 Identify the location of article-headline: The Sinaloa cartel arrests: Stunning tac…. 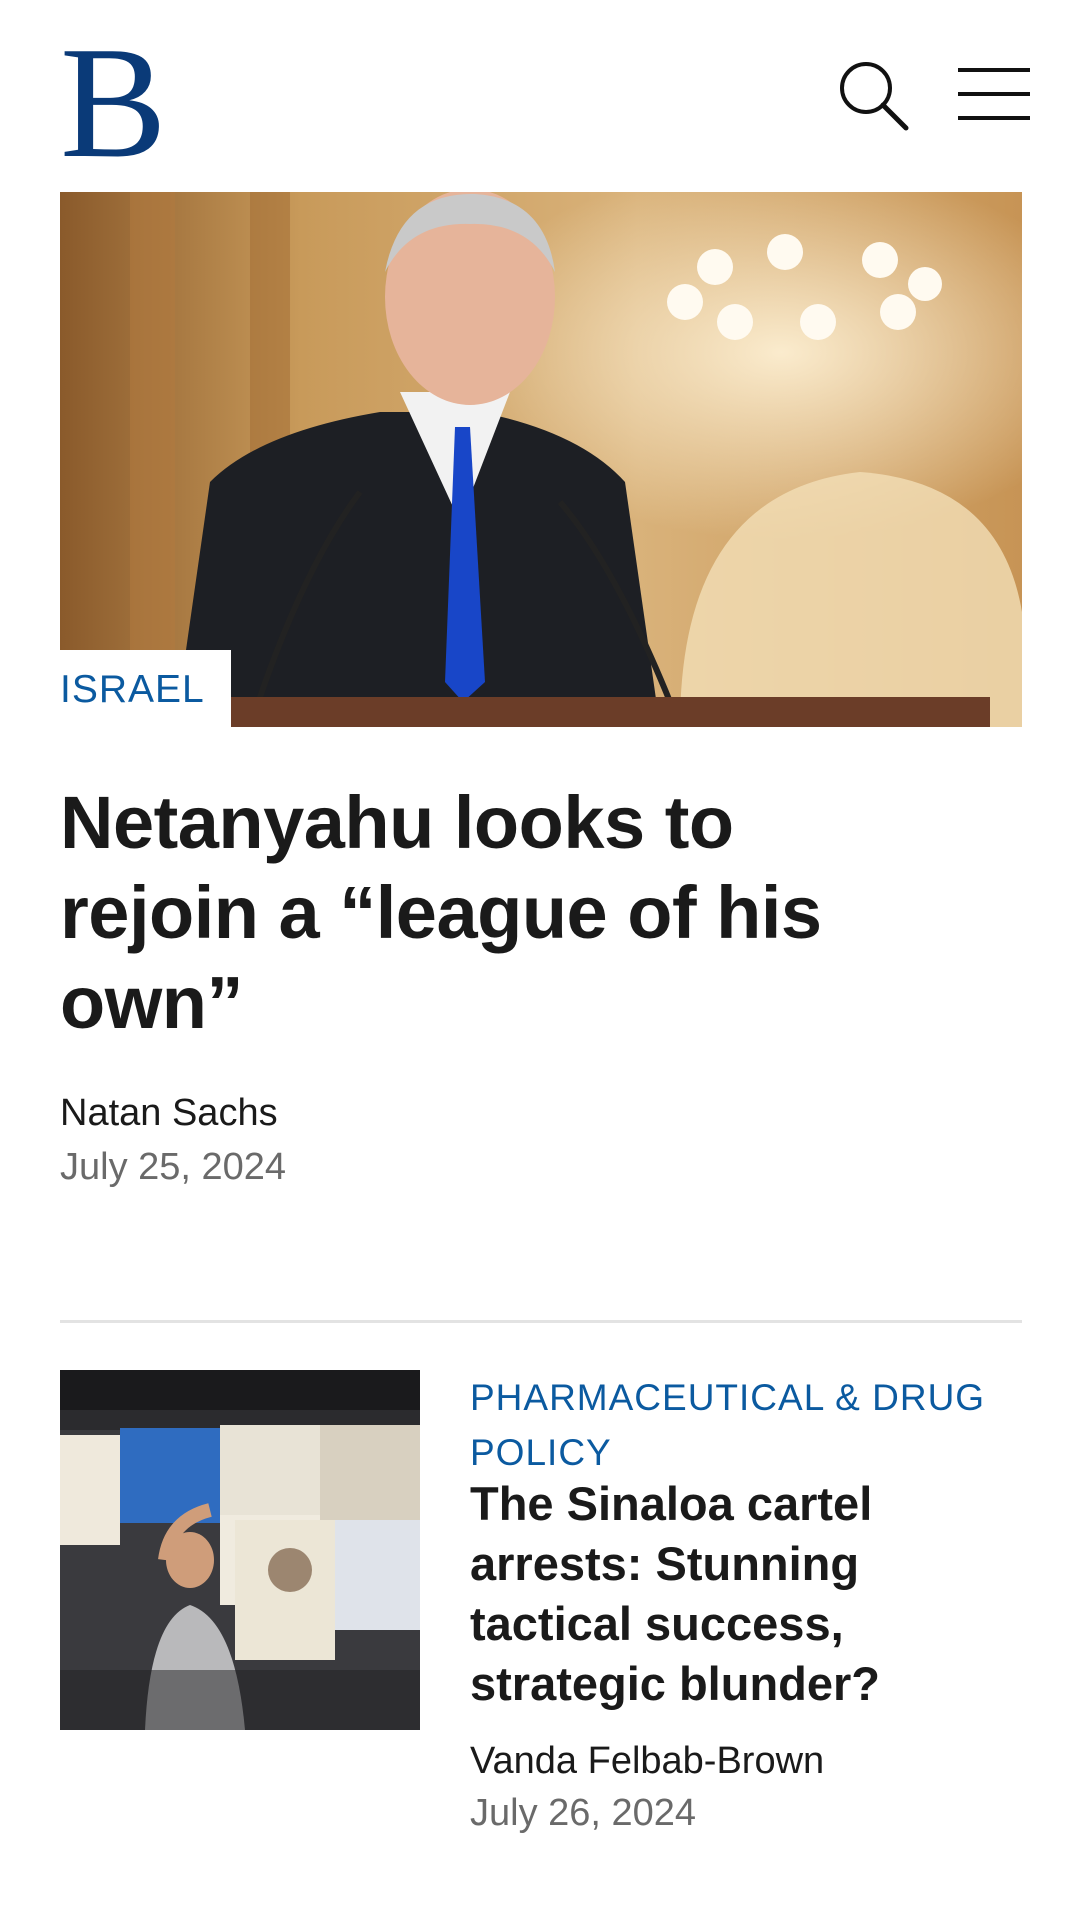
(730, 1594).